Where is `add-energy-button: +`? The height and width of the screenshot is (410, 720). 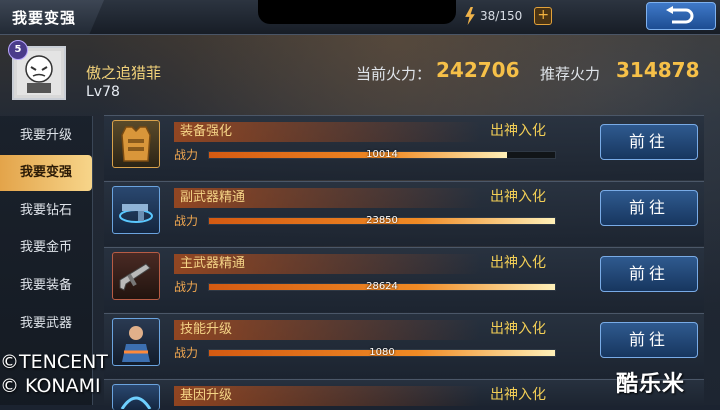
add-energy-button: + is located at coordinates (543, 16).